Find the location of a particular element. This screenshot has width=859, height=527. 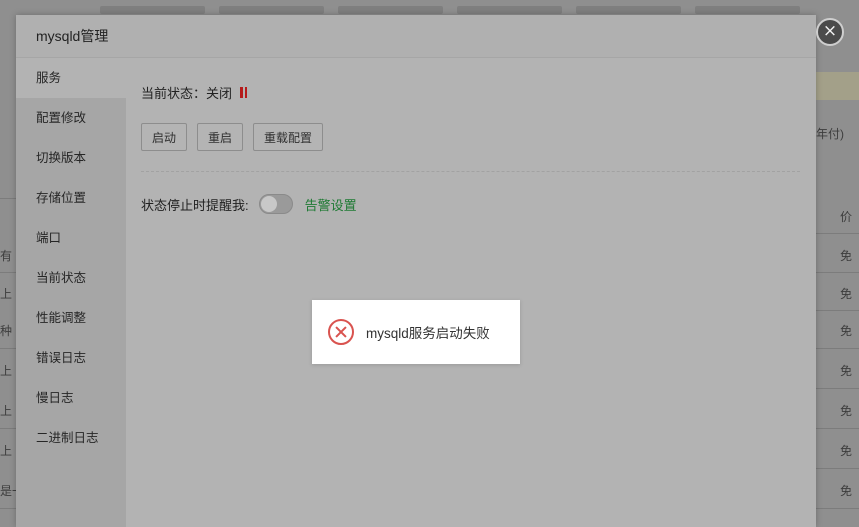

restart-button: 重启 is located at coordinates (220, 137).